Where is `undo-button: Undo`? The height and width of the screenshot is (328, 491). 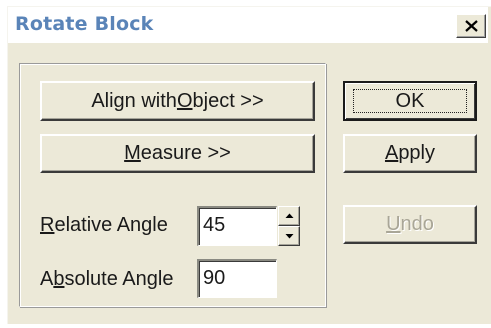 undo-button: Undo is located at coordinates (410, 224).